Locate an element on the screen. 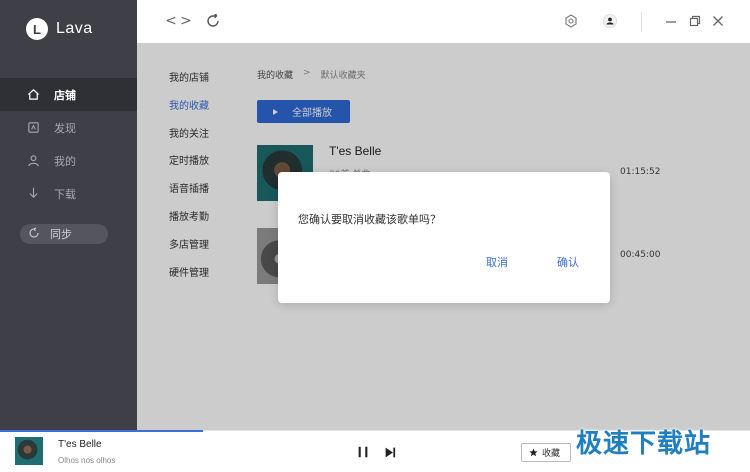 The width and height of the screenshot is (750, 472). download-icon is located at coordinates (33, 194).